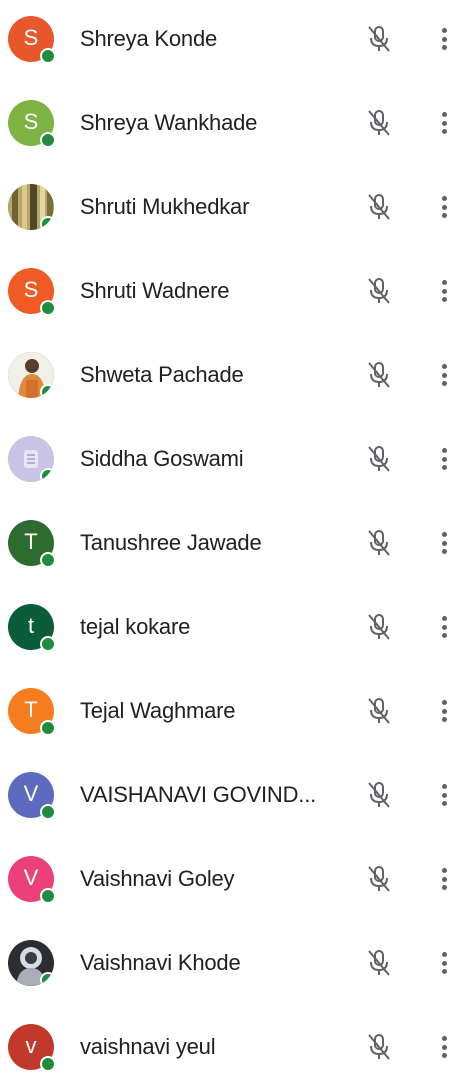 The image size is (460, 1092). I want to click on participant-row: Vaishnavi Khode, so click(230, 966).